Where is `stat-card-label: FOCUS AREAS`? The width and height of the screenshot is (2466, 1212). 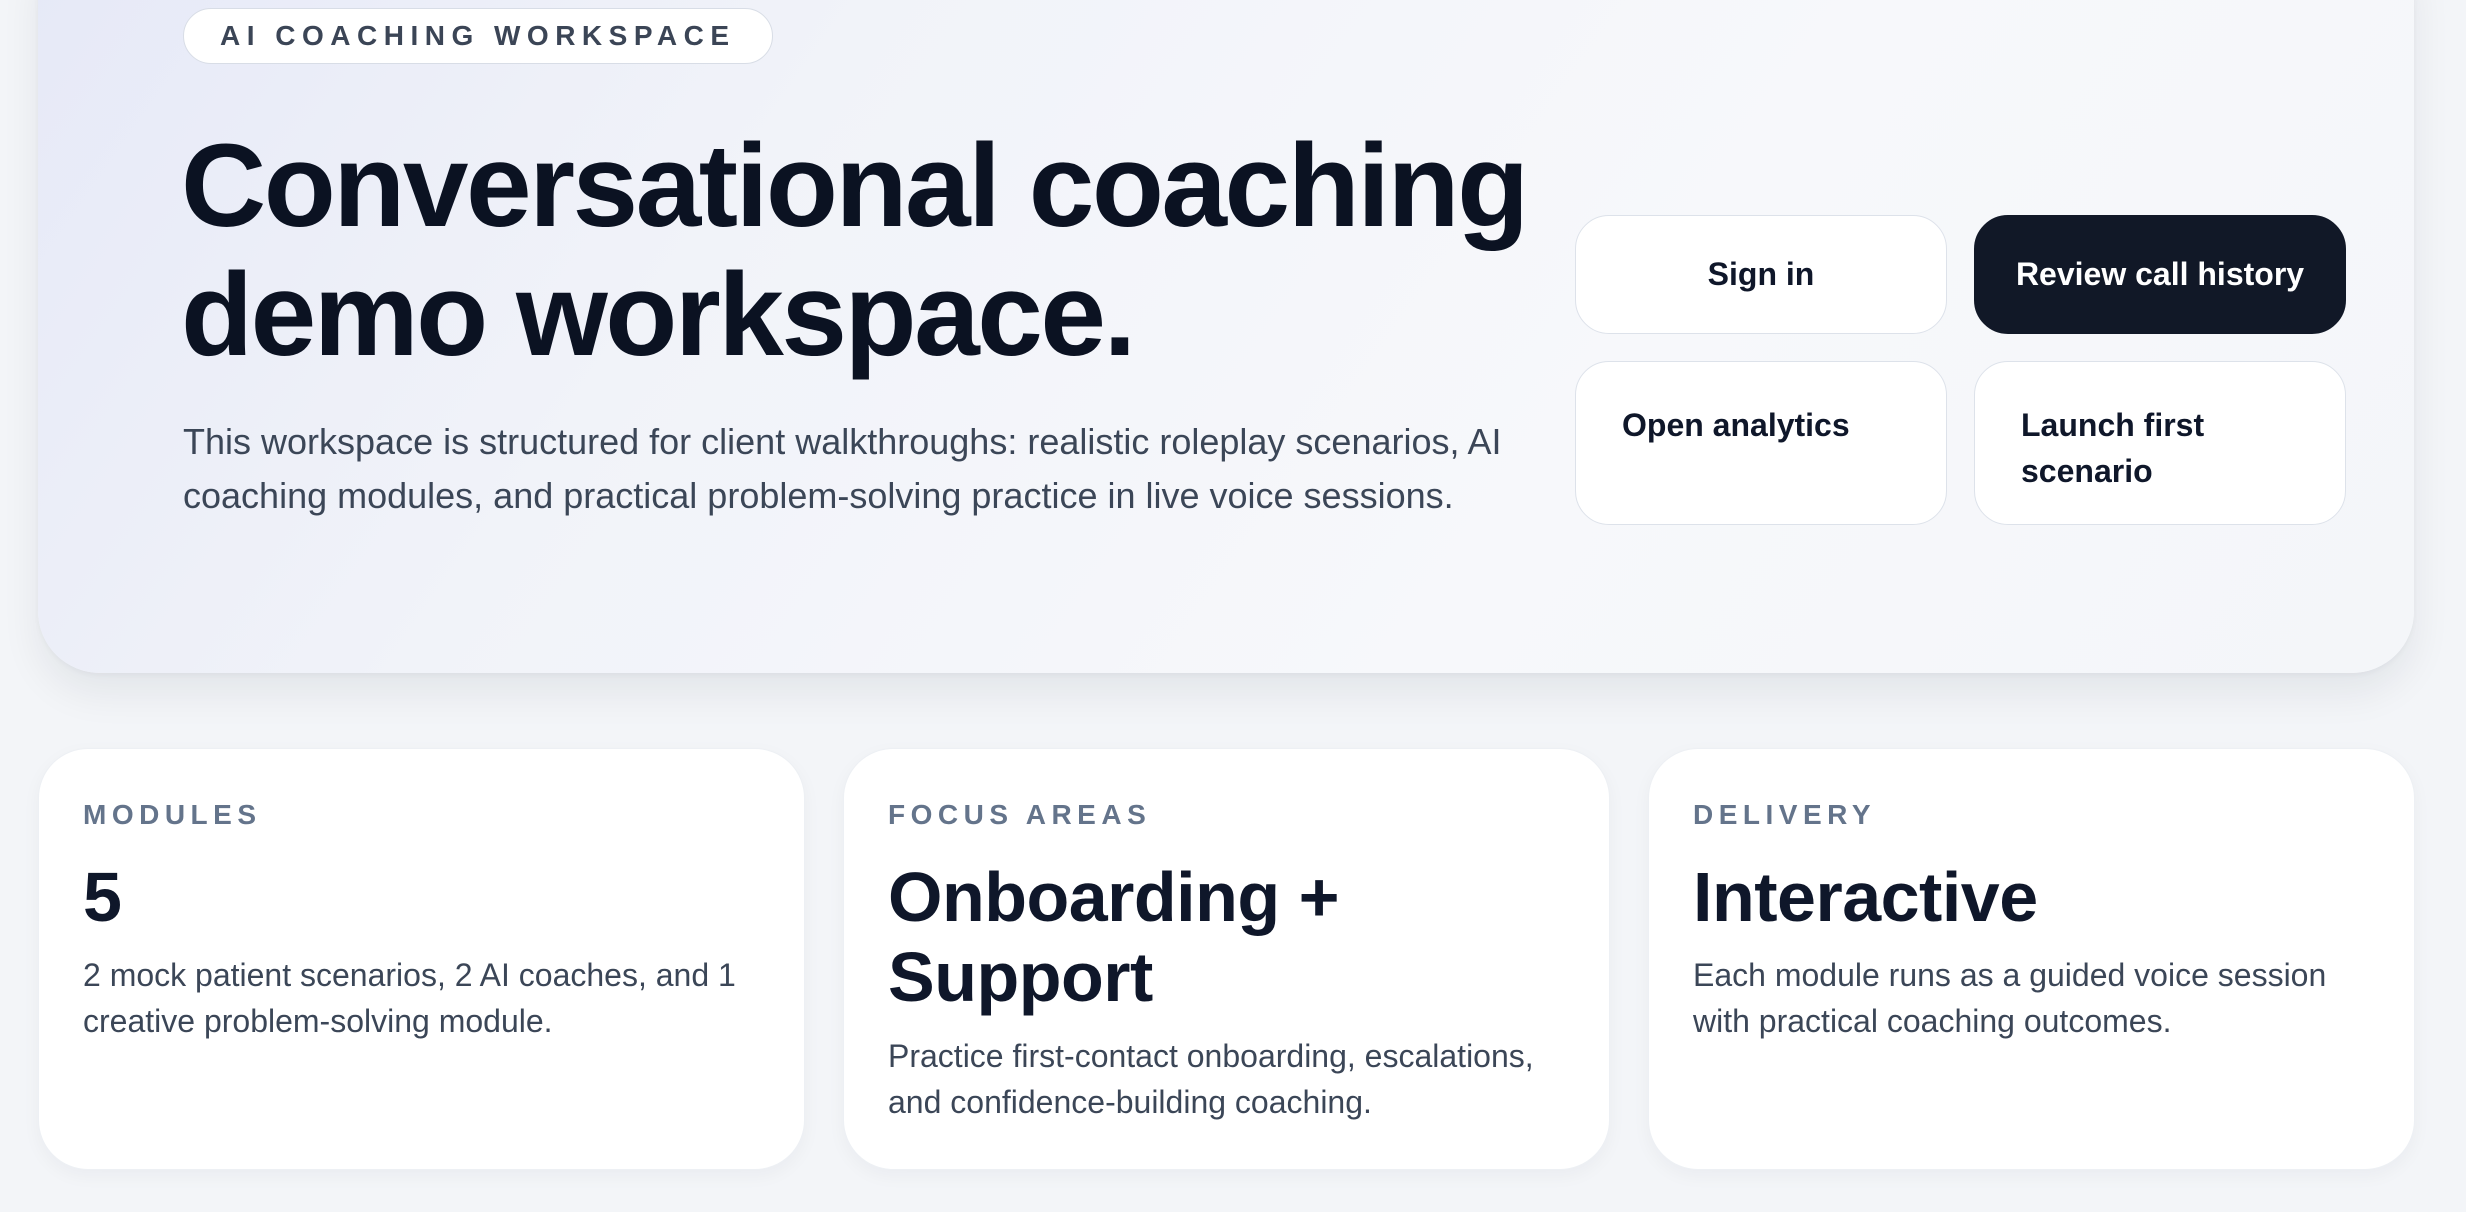 stat-card-label: FOCUS AREAS is located at coordinates (1020, 814).